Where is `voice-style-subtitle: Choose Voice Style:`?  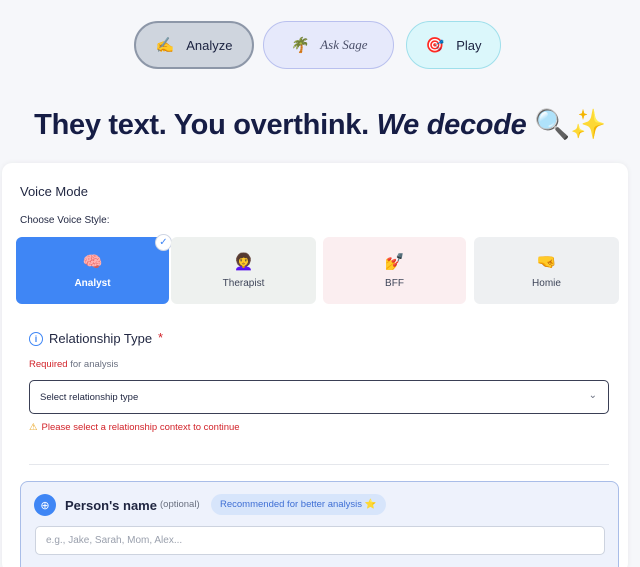 voice-style-subtitle: Choose Voice Style: is located at coordinates (65, 220).